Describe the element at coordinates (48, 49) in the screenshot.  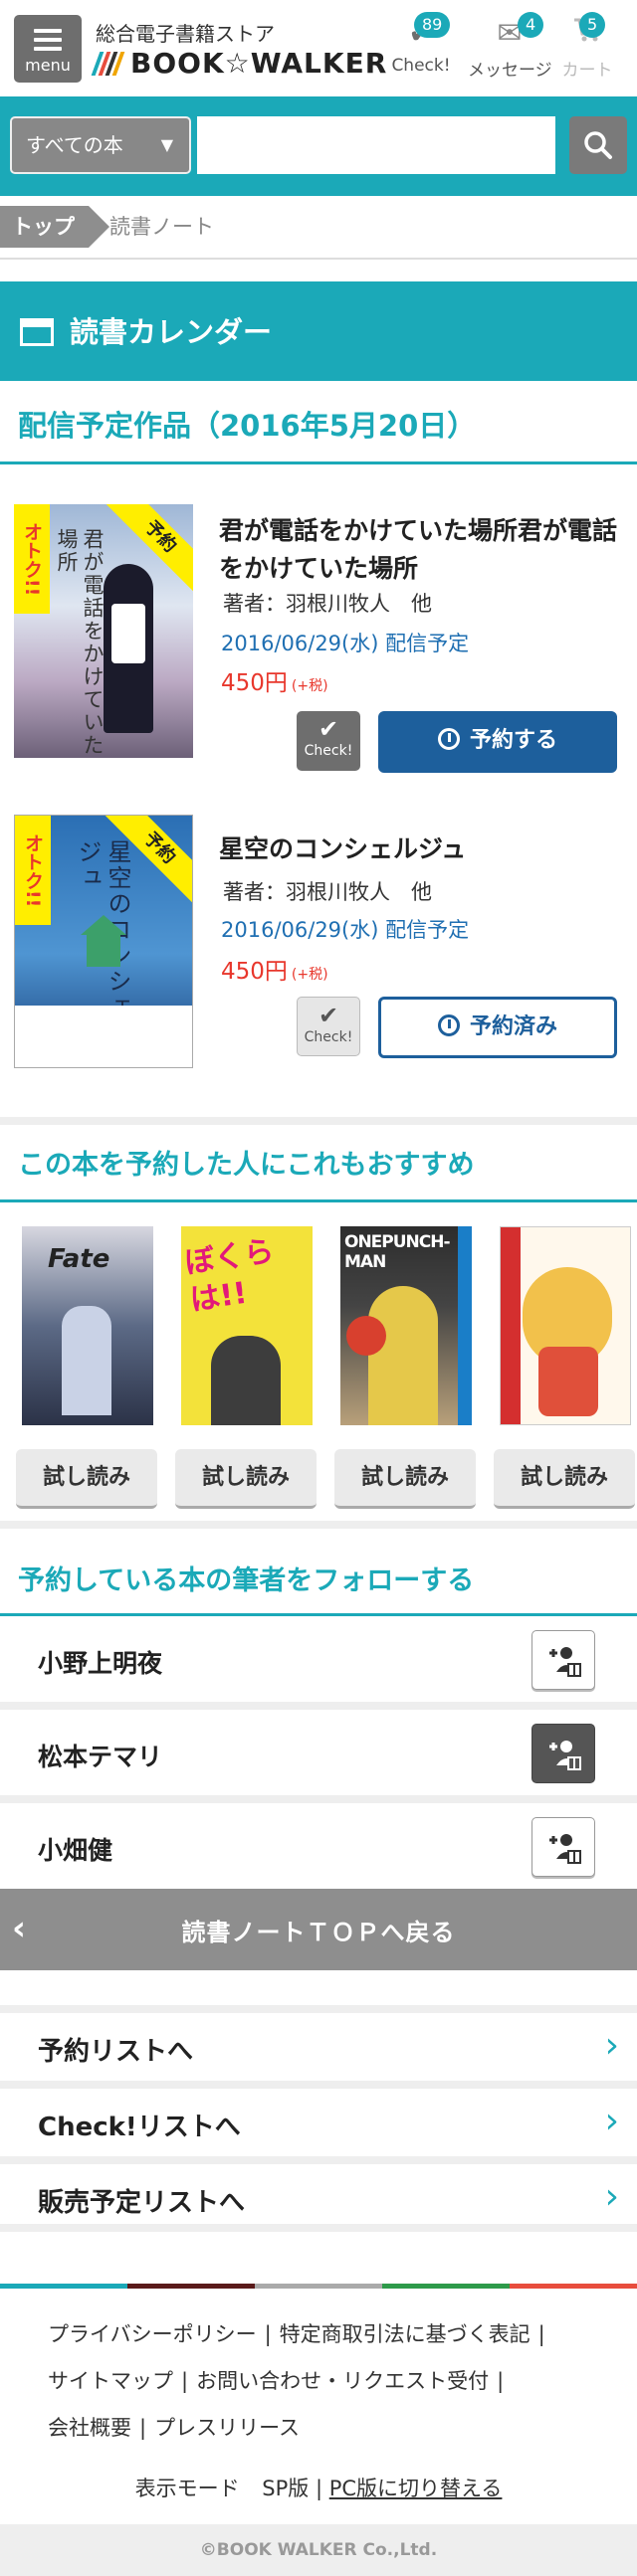
I see `menu-button: menu` at that location.